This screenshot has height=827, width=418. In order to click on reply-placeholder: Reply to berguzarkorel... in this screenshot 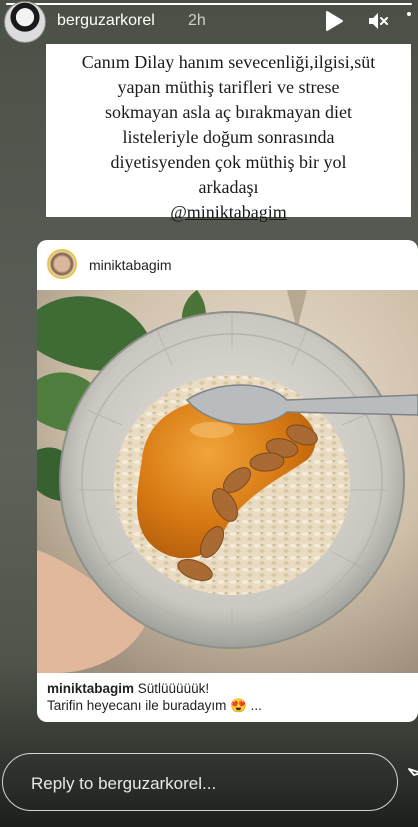, I will do `click(124, 783)`.